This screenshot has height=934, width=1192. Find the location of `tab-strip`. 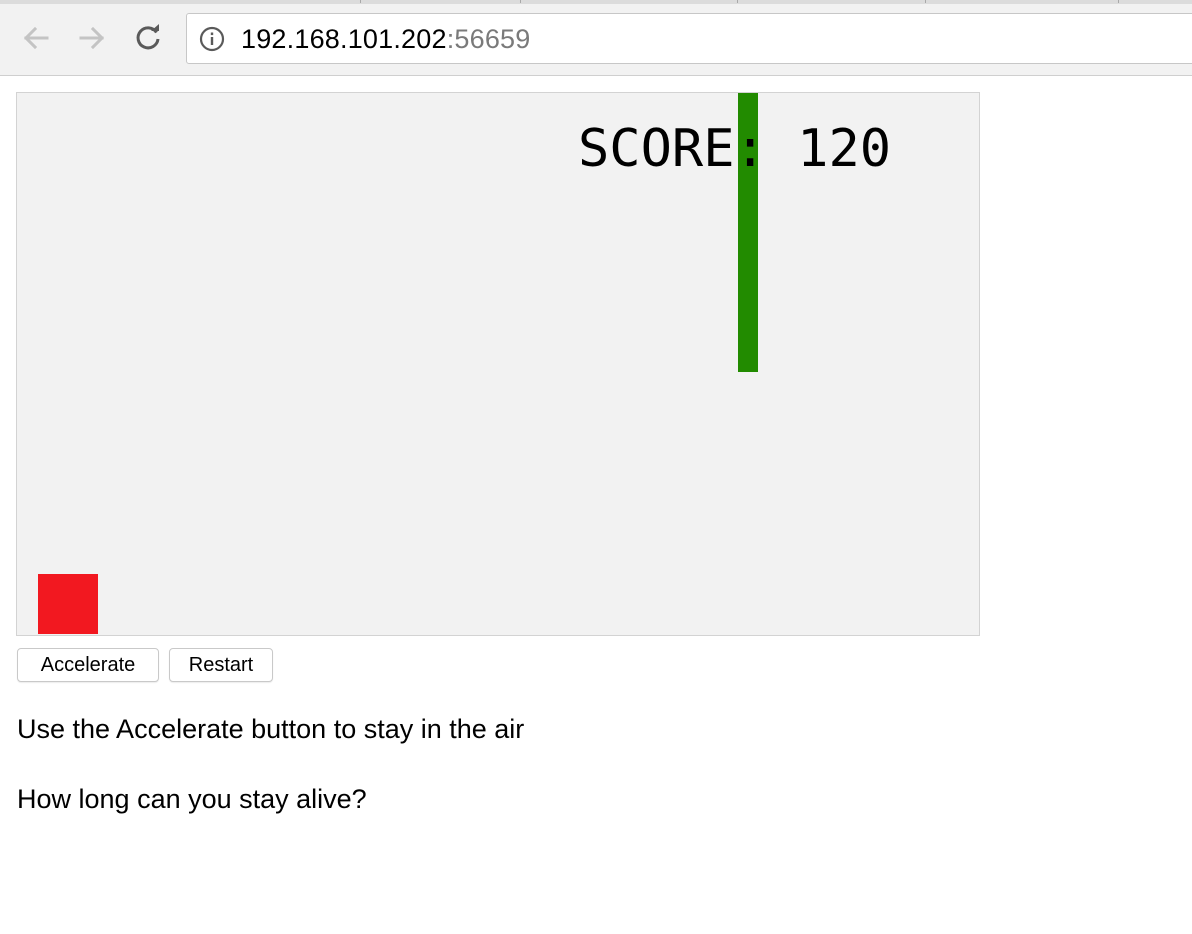

tab-strip is located at coordinates (596, 2).